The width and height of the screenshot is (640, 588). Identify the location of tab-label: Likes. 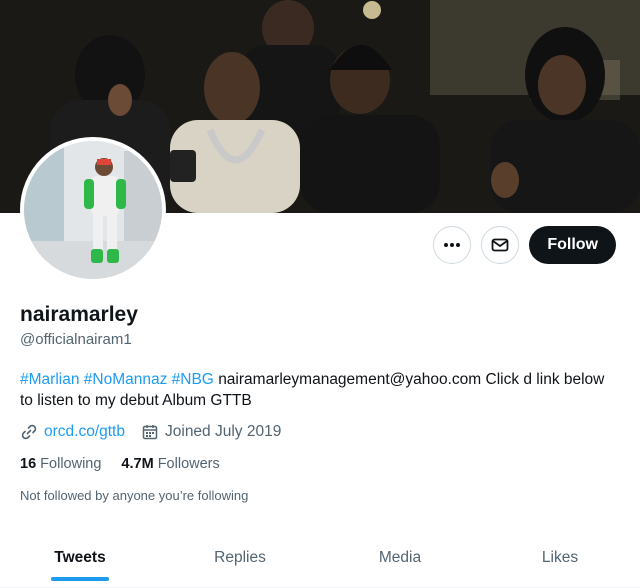
(560, 557).